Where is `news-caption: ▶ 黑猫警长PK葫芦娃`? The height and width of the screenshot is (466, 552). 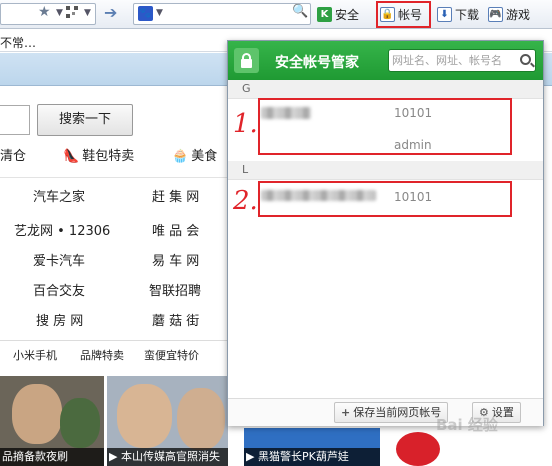 news-caption: ▶ 黑猫警长PK葫芦娃 is located at coordinates (312, 457).